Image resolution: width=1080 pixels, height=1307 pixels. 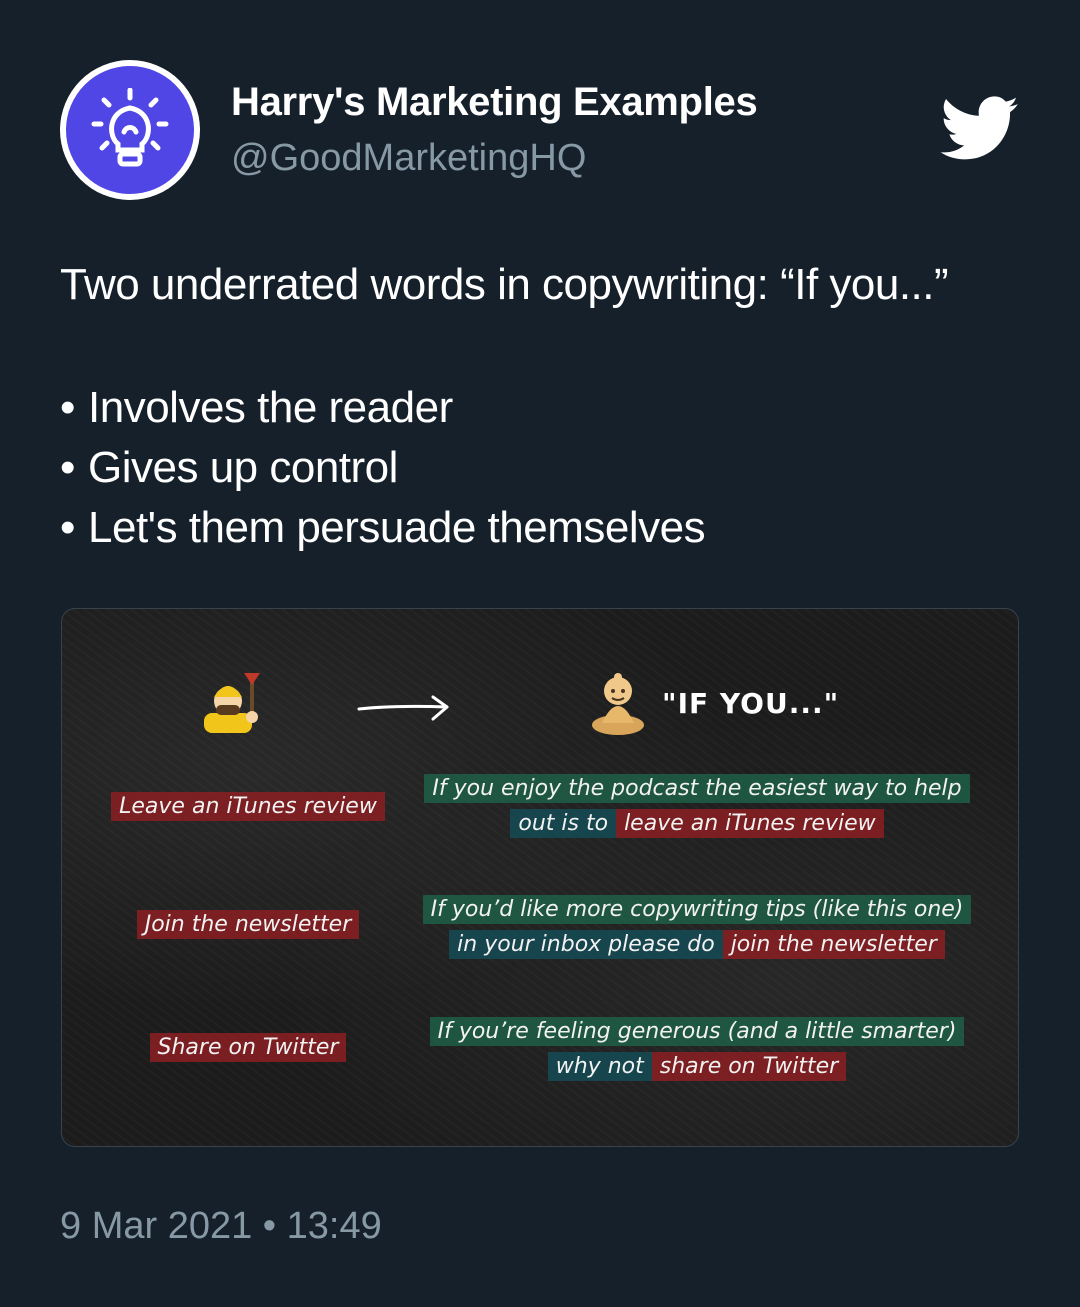 I want to click on arrow-right-icon, so click(x=403, y=708).